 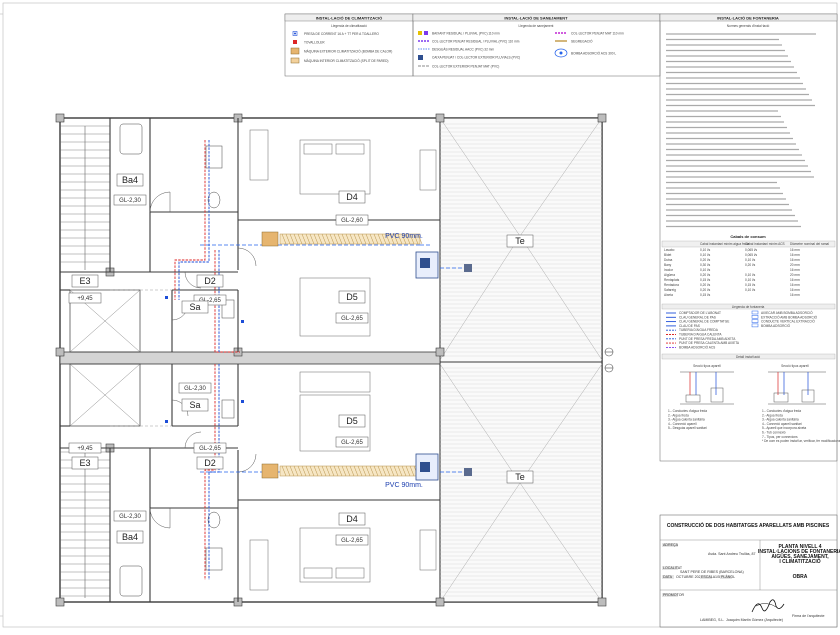 What do you see at coordinates (728, 577) in the screenshot?
I see `drawing-number-label: PLÀNOL` at bounding box center [728, 577].